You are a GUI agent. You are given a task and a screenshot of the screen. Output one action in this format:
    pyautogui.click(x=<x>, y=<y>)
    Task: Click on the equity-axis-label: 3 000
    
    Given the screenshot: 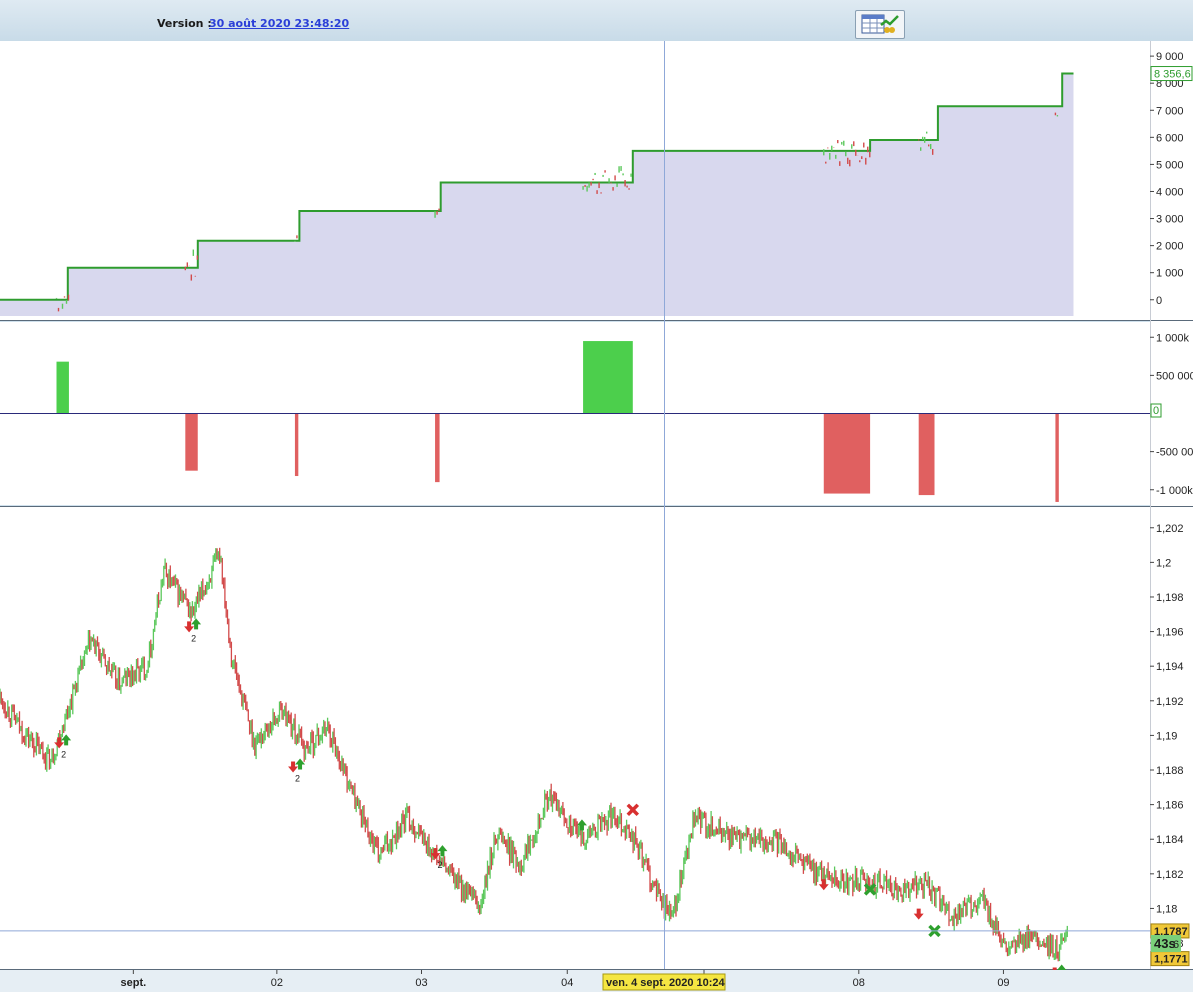 What is the action you would take?
    pyautogui.click(x=1170, y=220)
    